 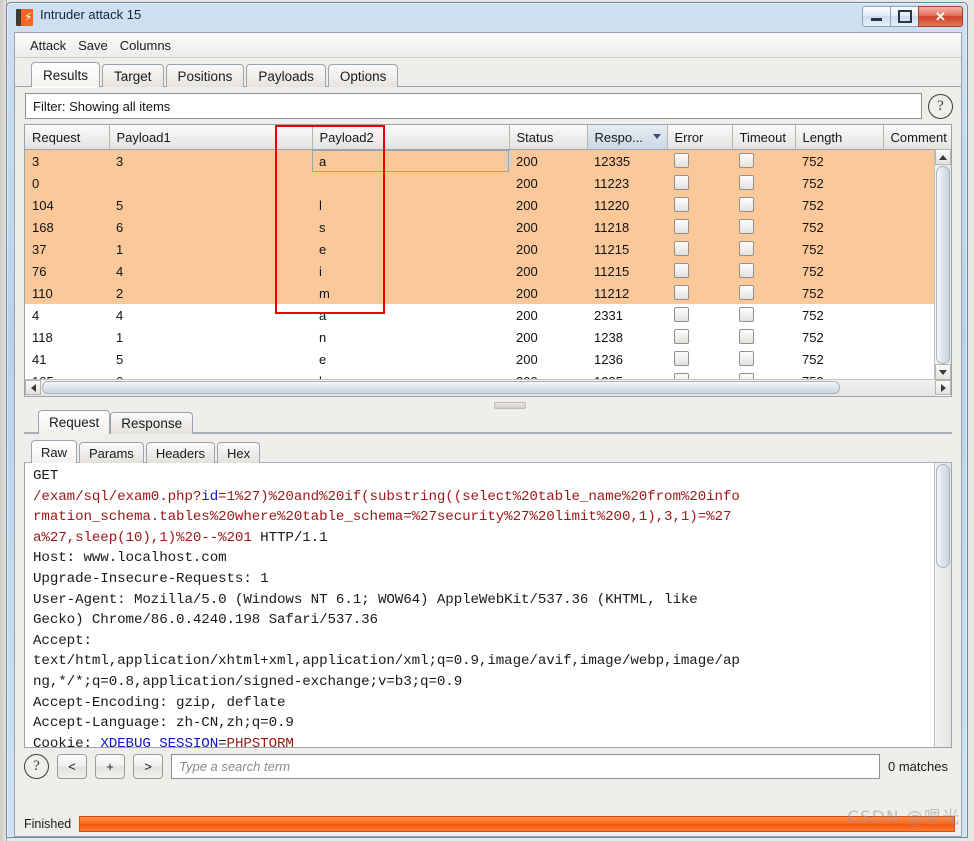 I want to click on search-prev-button: <, so click(x=72, y=766).